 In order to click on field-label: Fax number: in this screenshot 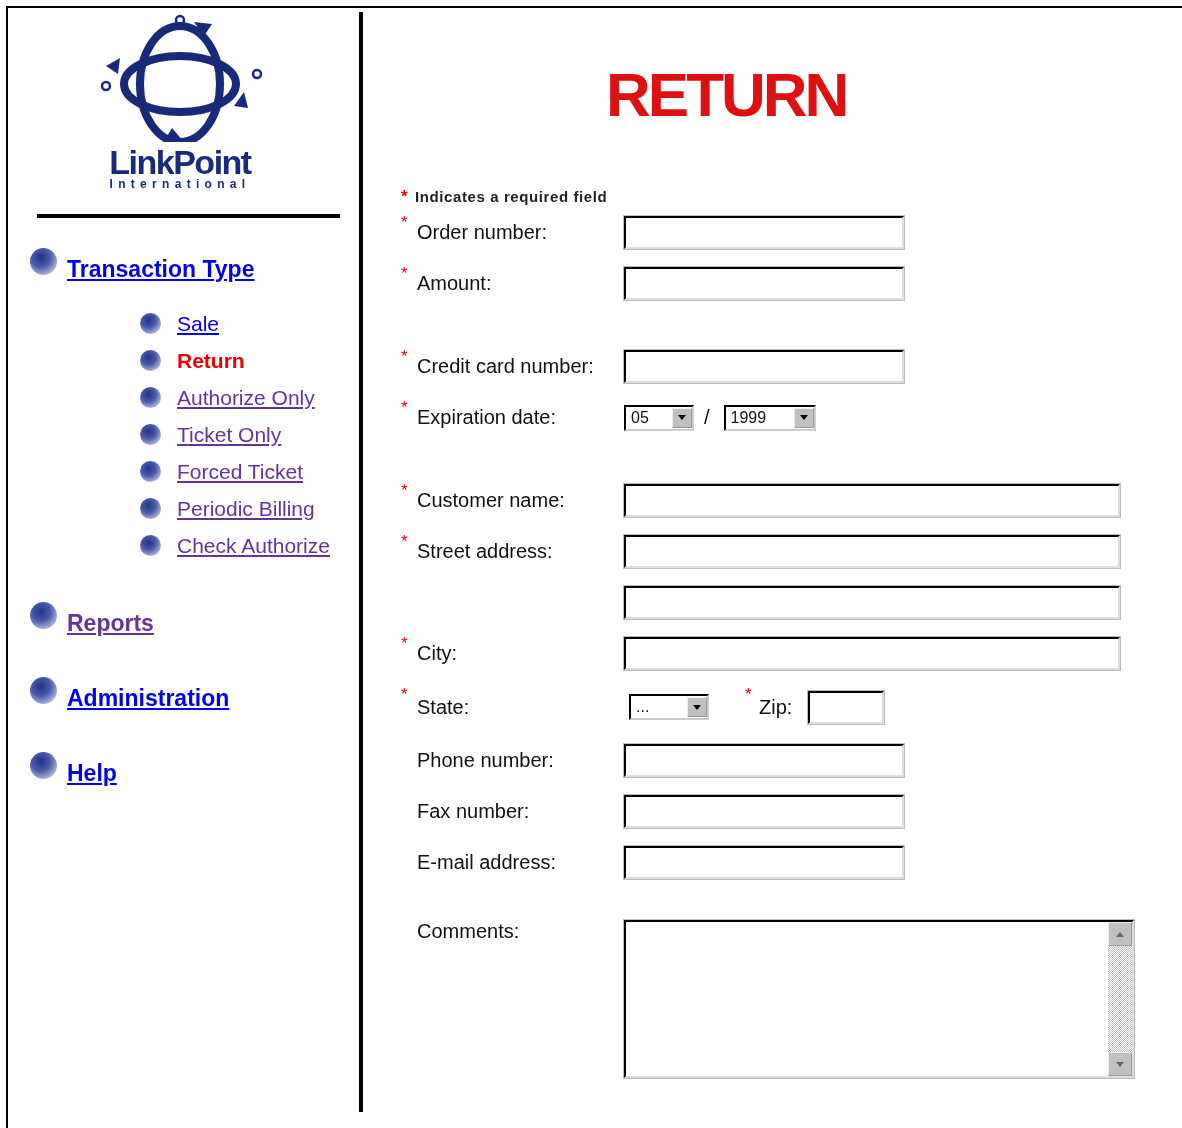, I will do `click(474, 811)`.